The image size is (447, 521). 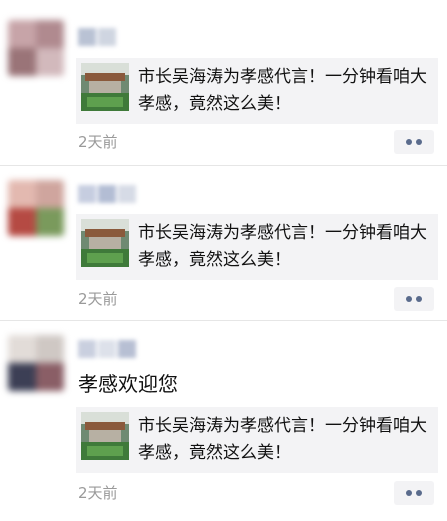 What do you see at coordinates (282, 439) in the screenshot?
I see `shared-link-title: 市长吴海涛为孝感代言！一分钟看咱大孝感，竟然这么美！` at bounding box center [282, 439].